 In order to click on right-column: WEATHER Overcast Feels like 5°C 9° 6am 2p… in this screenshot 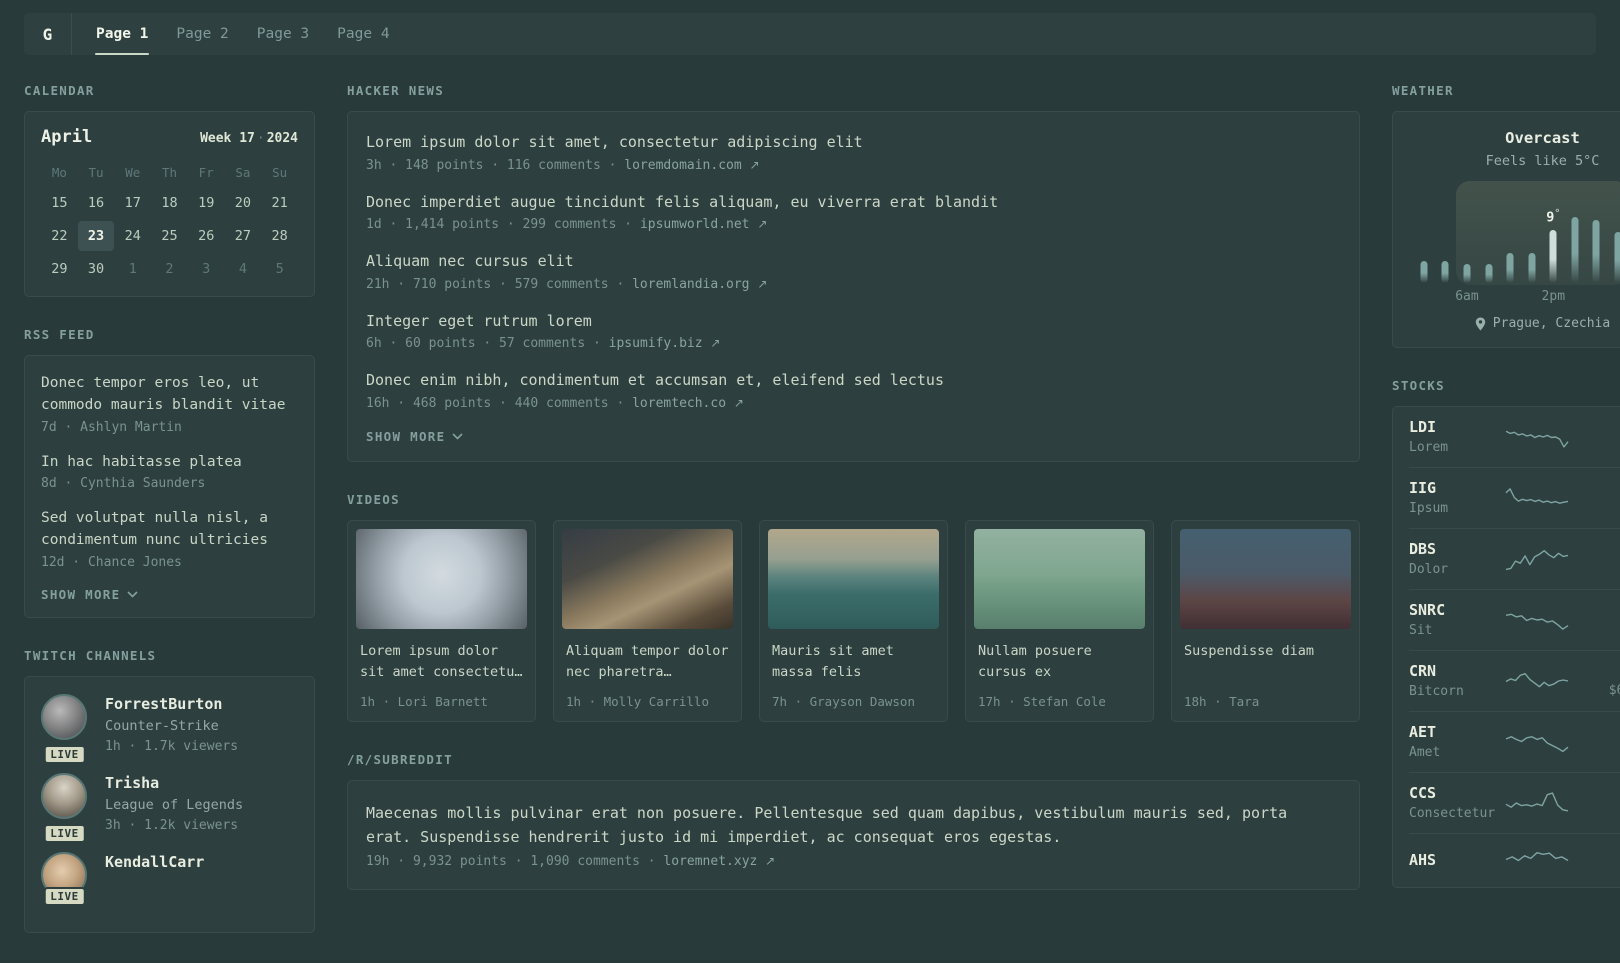, I will do `click(1506, 523)`.